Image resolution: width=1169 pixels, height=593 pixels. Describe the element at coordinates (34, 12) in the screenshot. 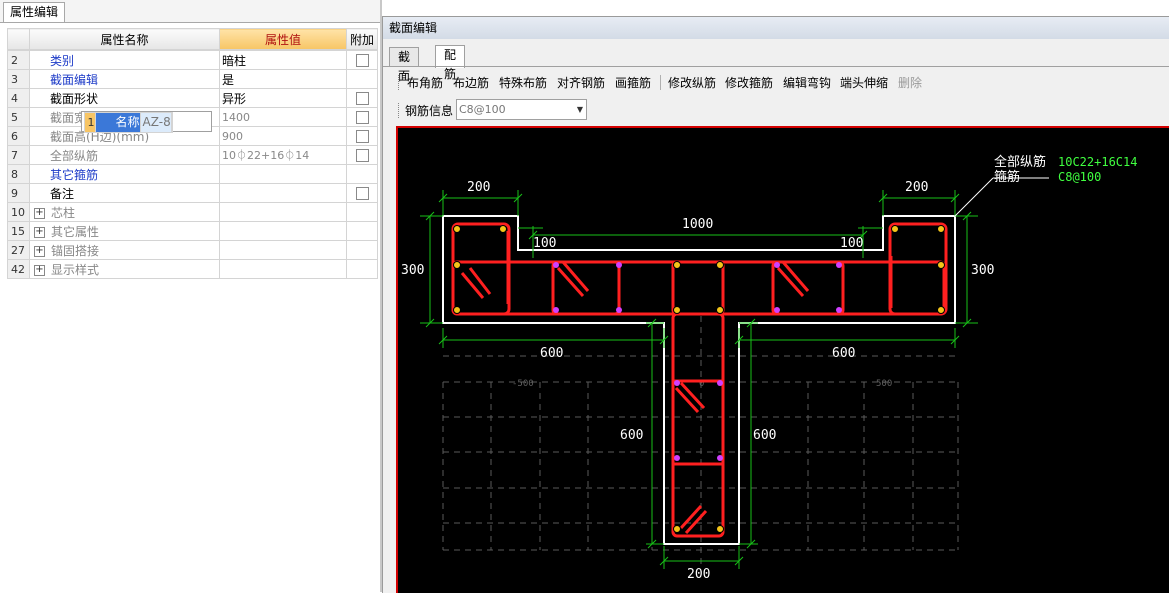

I see `tab-property-editor: 属性编辑` at that location.